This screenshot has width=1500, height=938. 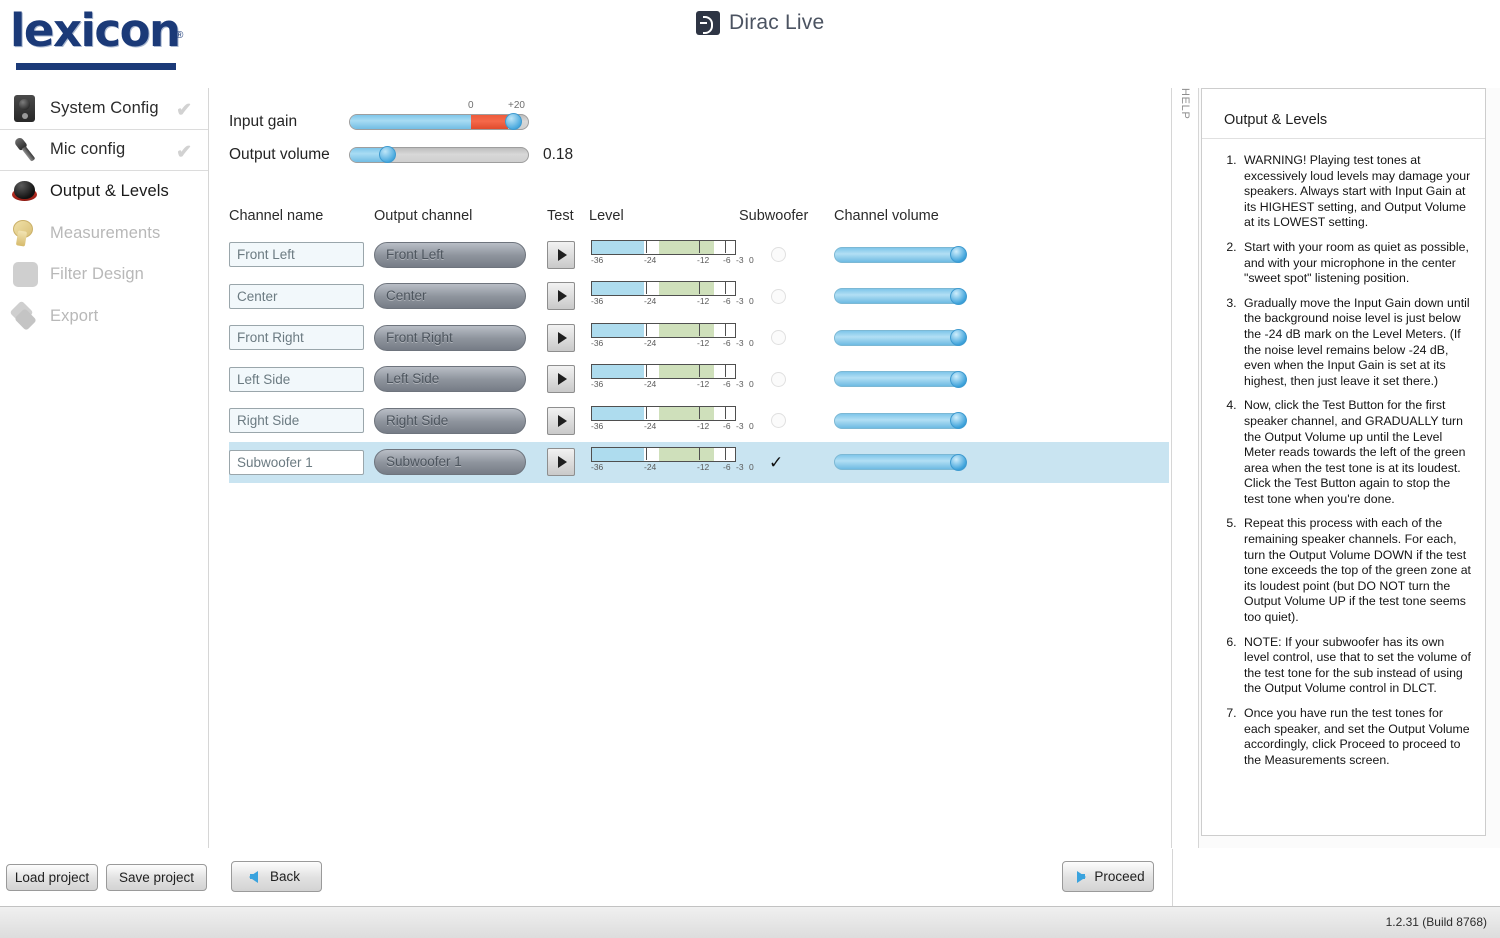 What do you see at coordinates (699, 255) in the screenshot?
I see `table-row: Front Left -36 -24 -12 -6 -3 0` at bounding box center [699, 255].